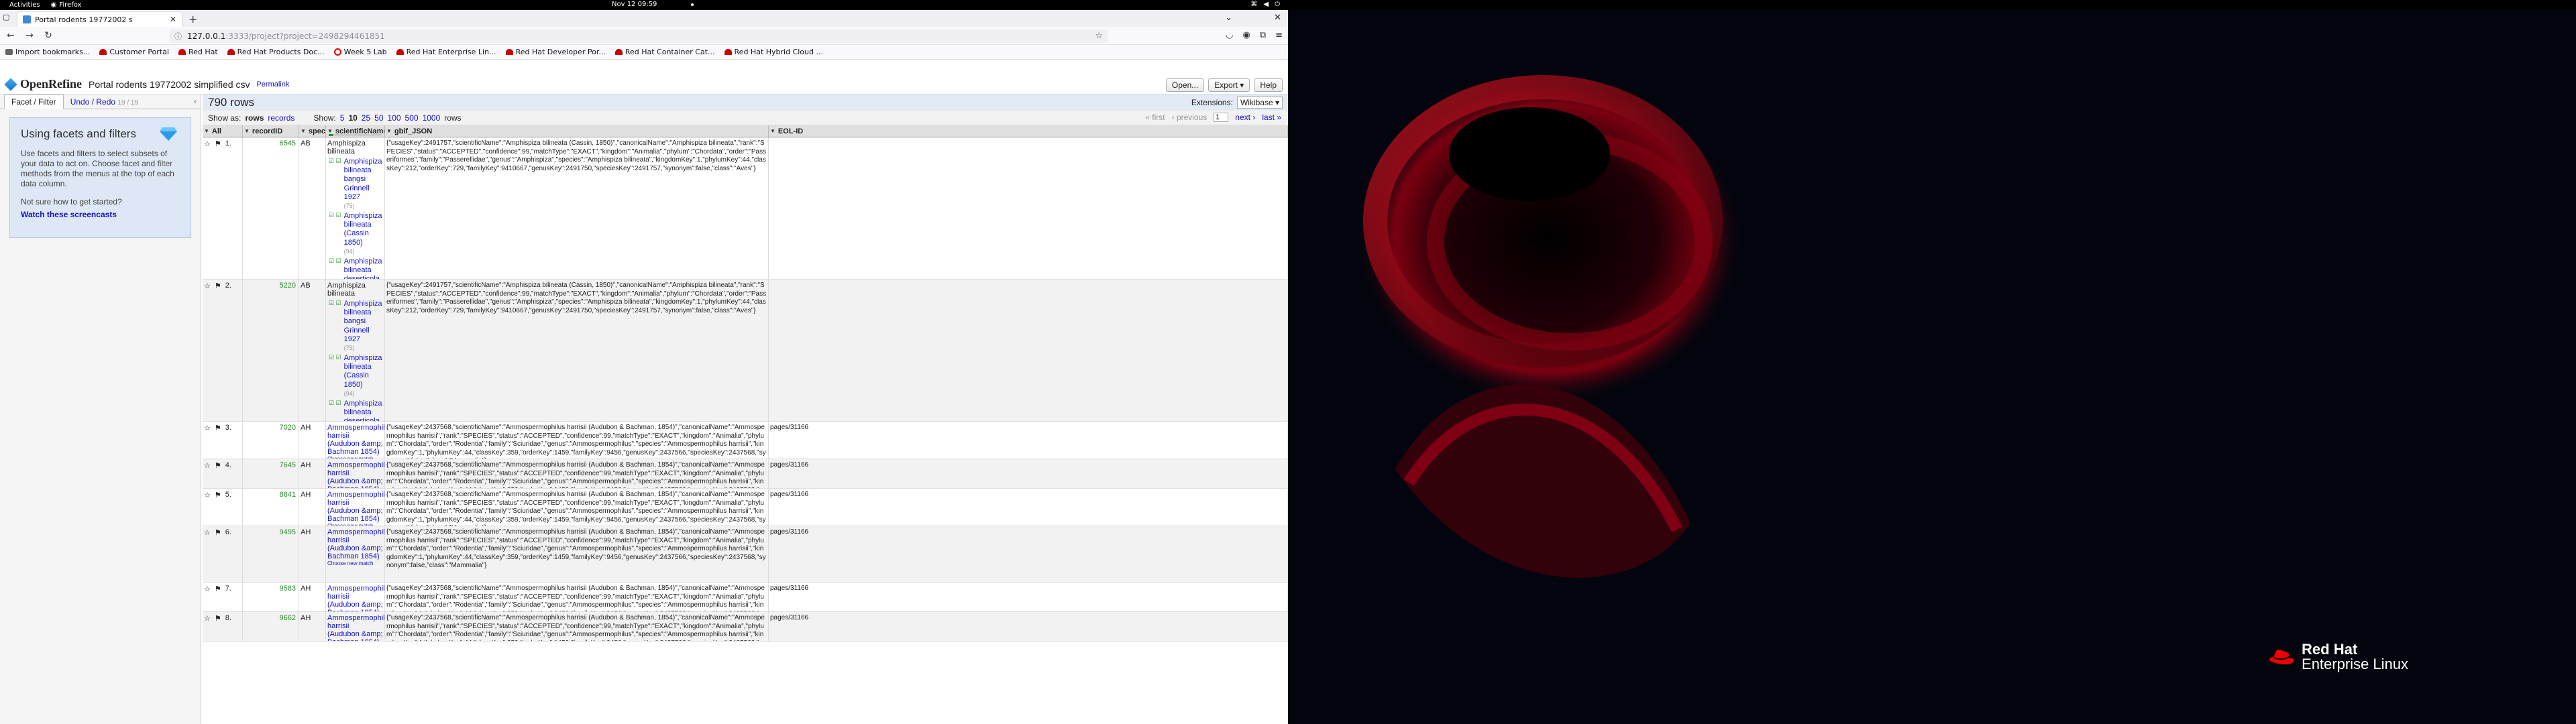  What do you see at coordinates (363, 229) in the screenshot?
I see `candidate-link: Amphispiza bilineata (Cassin 1850)` at bounding box center [363, 229].